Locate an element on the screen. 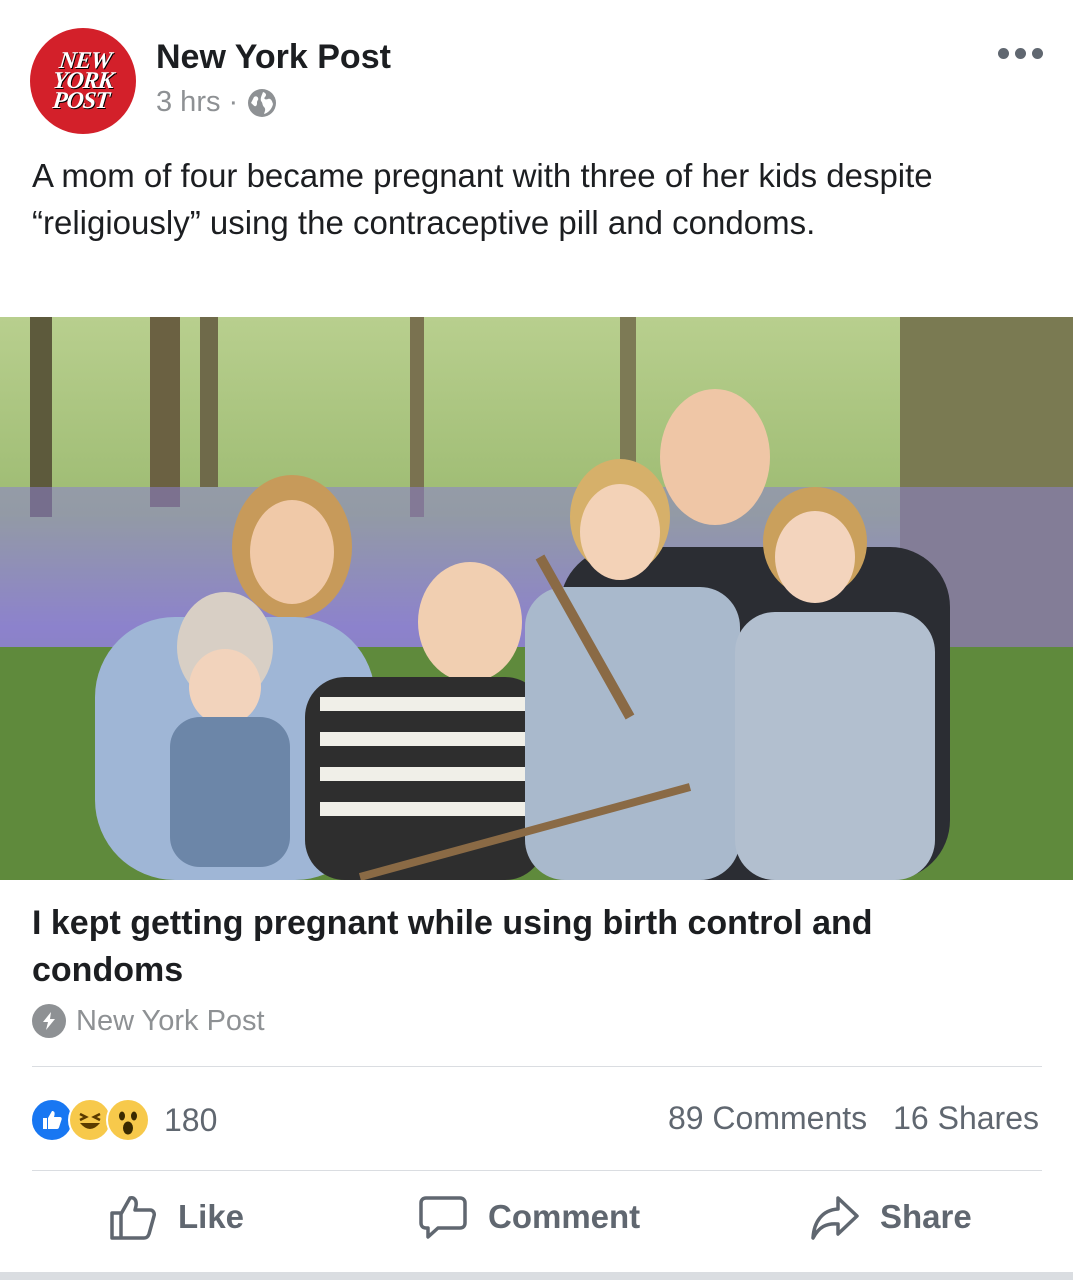 Image resolution: width=1073 pixels, height=1280 pixels. reactions-summary: 180 is located at coordinates (123, 1120).